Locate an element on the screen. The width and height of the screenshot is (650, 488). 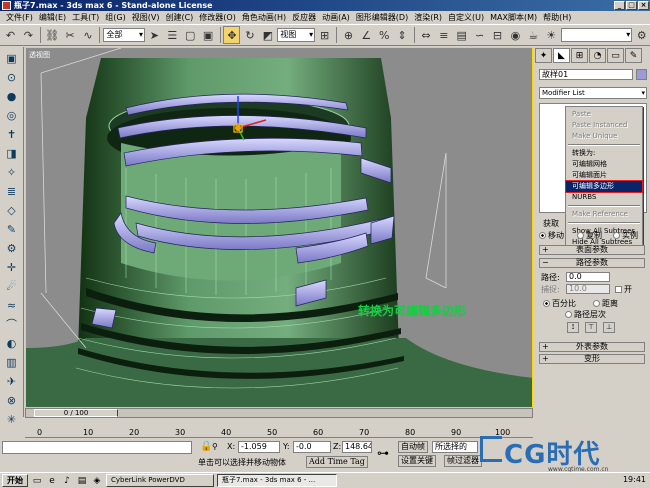
lock-icon: 🔒 is located at coordinates (206, 446).